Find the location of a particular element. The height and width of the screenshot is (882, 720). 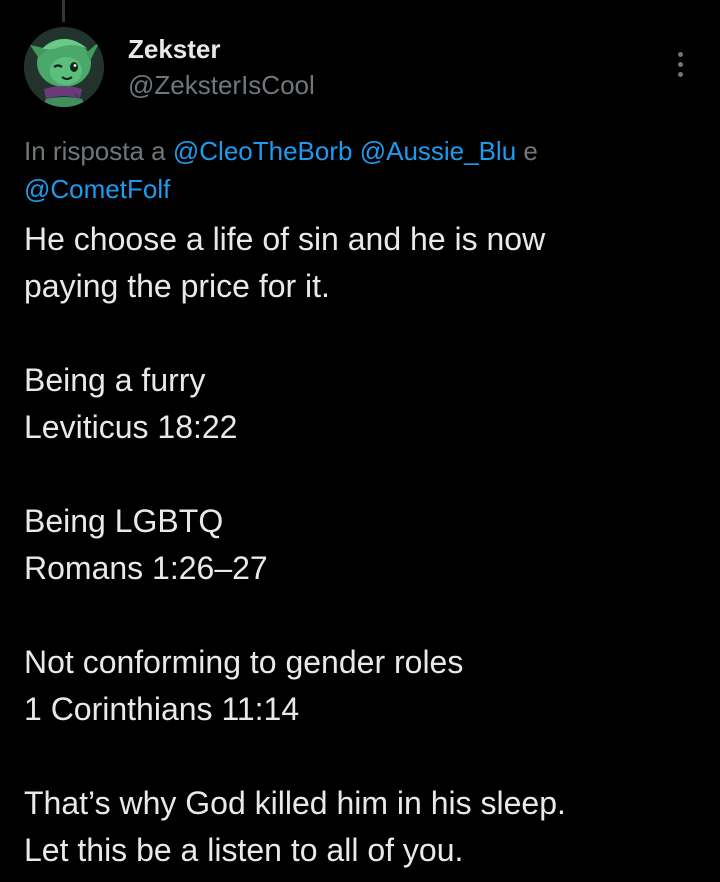

tweet-text-line: He choose a life of sin and he is now is located at coordinates (285, 239).